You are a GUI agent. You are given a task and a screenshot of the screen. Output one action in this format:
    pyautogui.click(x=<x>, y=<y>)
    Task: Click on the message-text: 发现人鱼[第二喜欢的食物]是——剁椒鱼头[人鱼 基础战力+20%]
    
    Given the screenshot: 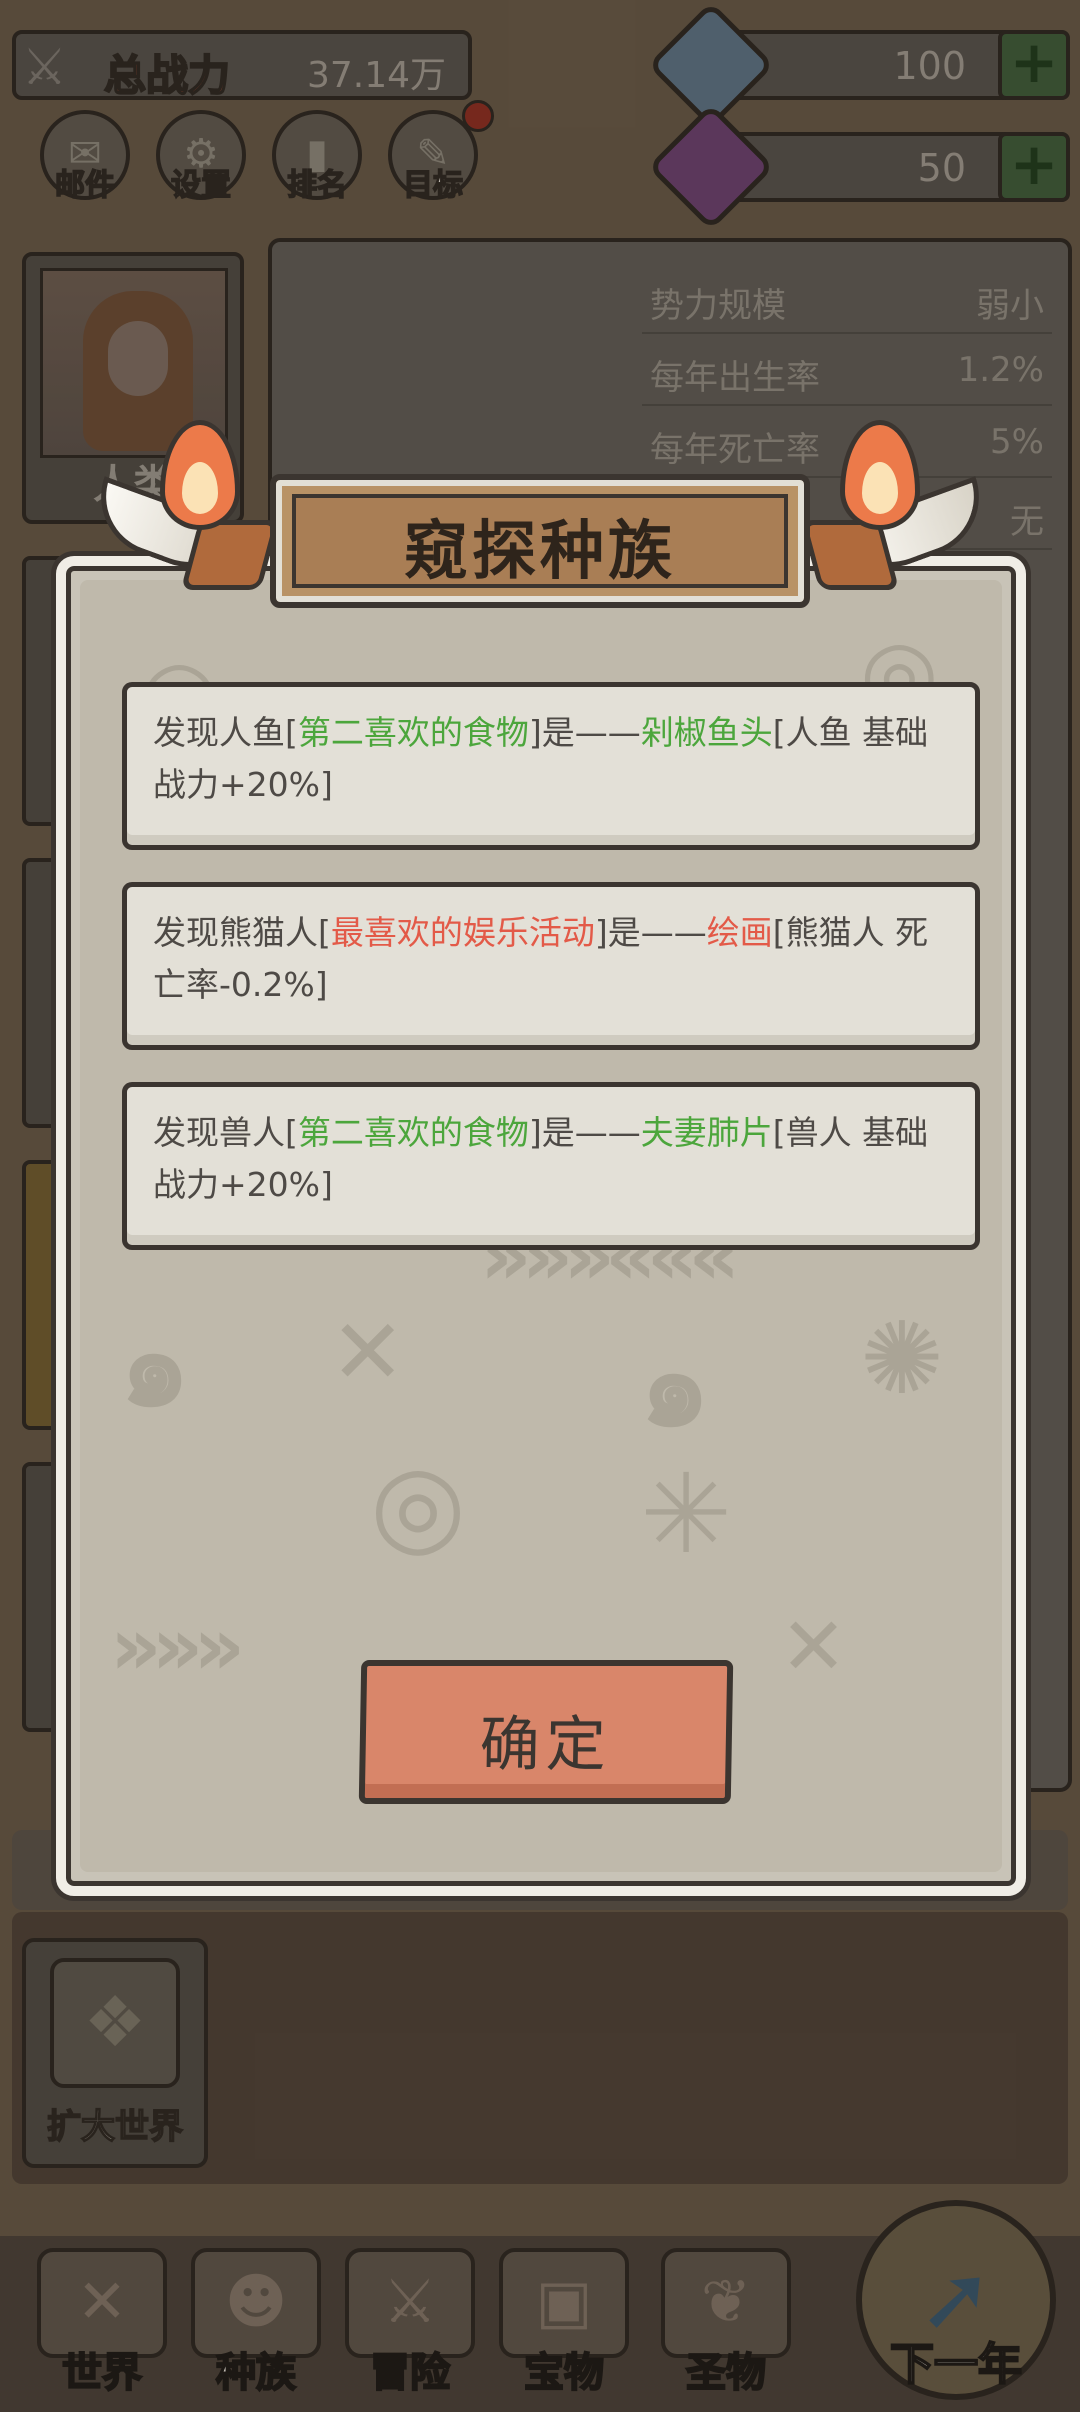 What is the action you would take?
    pyautogui.click(x=553, y=759)
    